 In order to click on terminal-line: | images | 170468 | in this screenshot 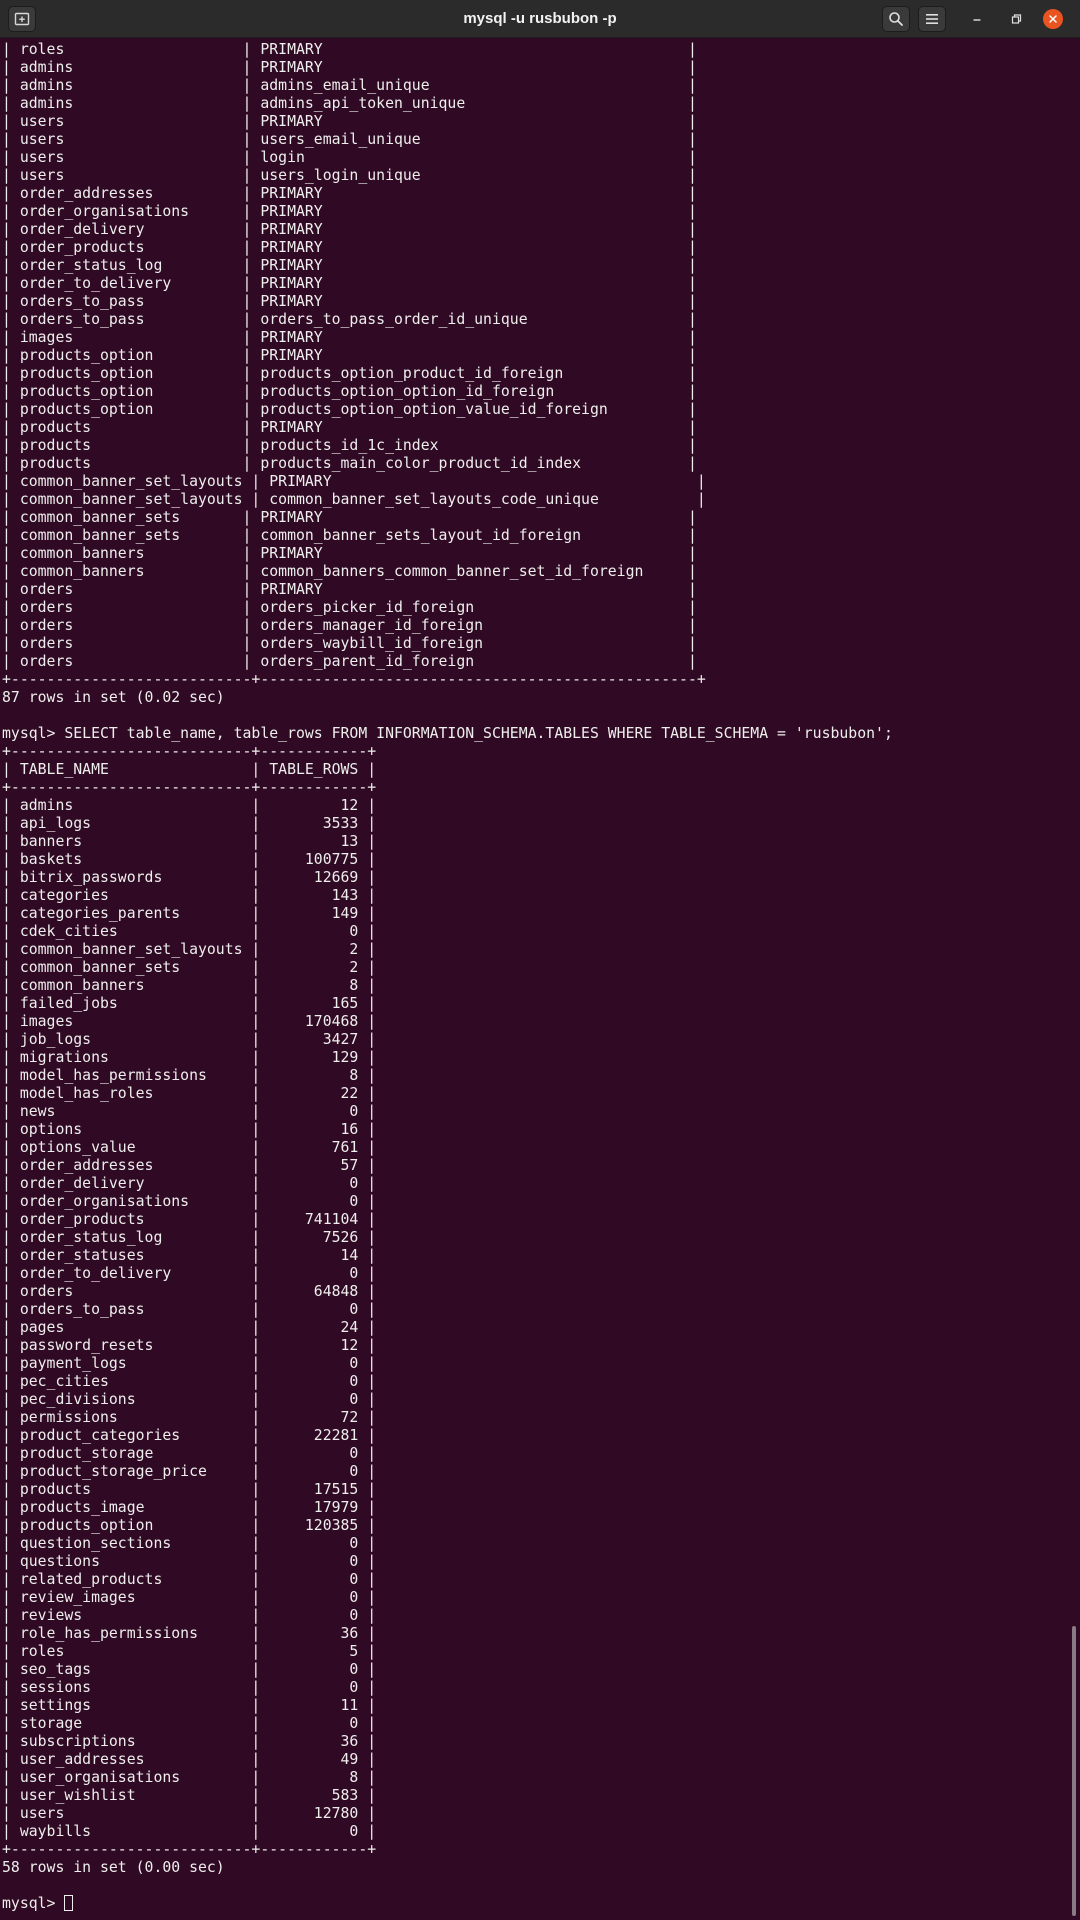, I will do `click(189, 1021)`.